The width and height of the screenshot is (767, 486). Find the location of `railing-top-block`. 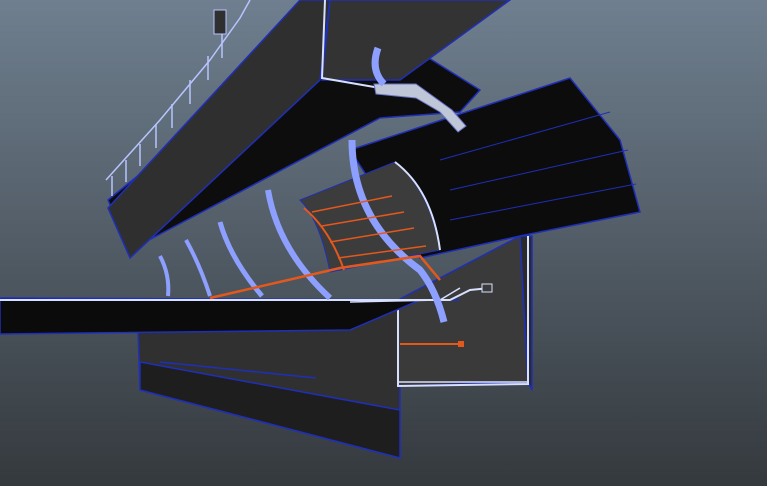

railing-top-block is located at coordinates (220, 22).